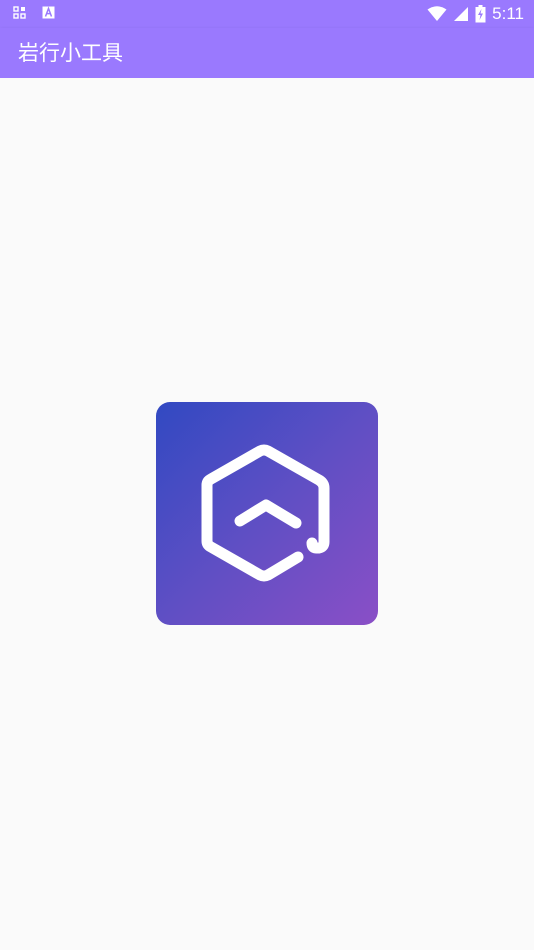  I want to click on hexagon-logo-icon, so click(265, 513).